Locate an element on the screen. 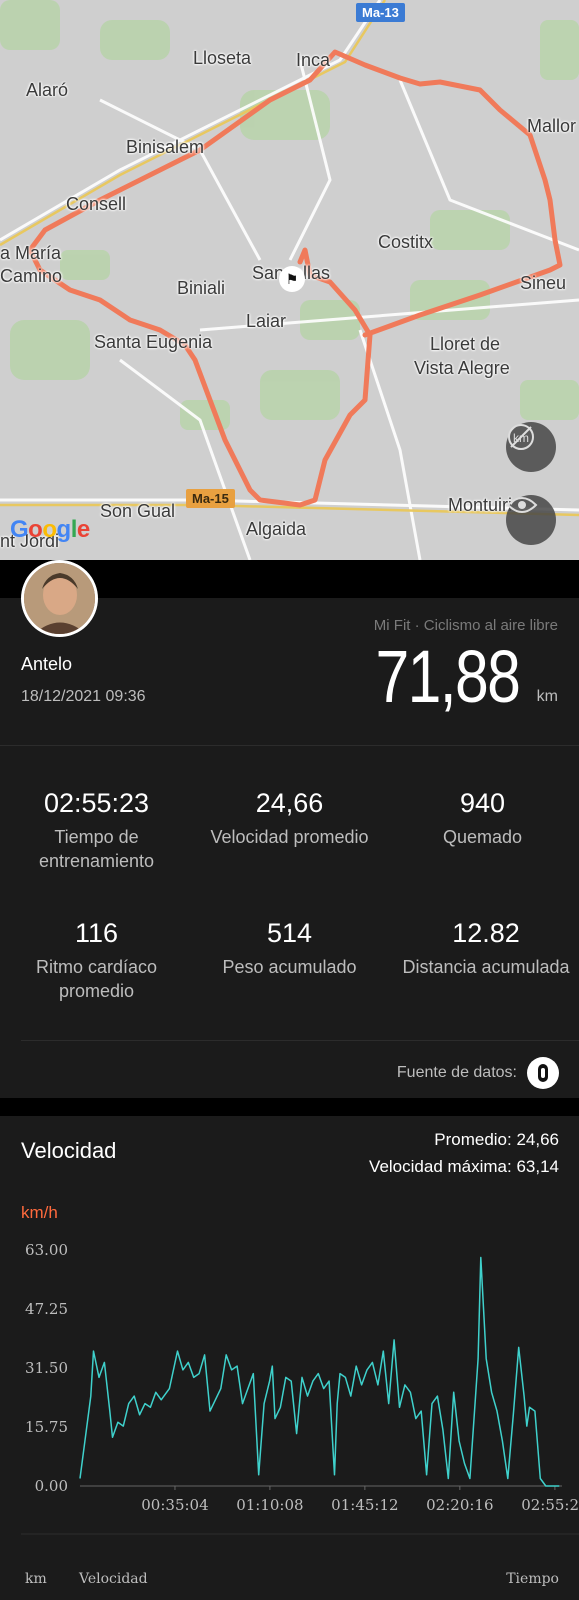 Image resolution: width=579 pixels, height=1600 pixels. stat-value: 116 is located at coordinates (96, 933).